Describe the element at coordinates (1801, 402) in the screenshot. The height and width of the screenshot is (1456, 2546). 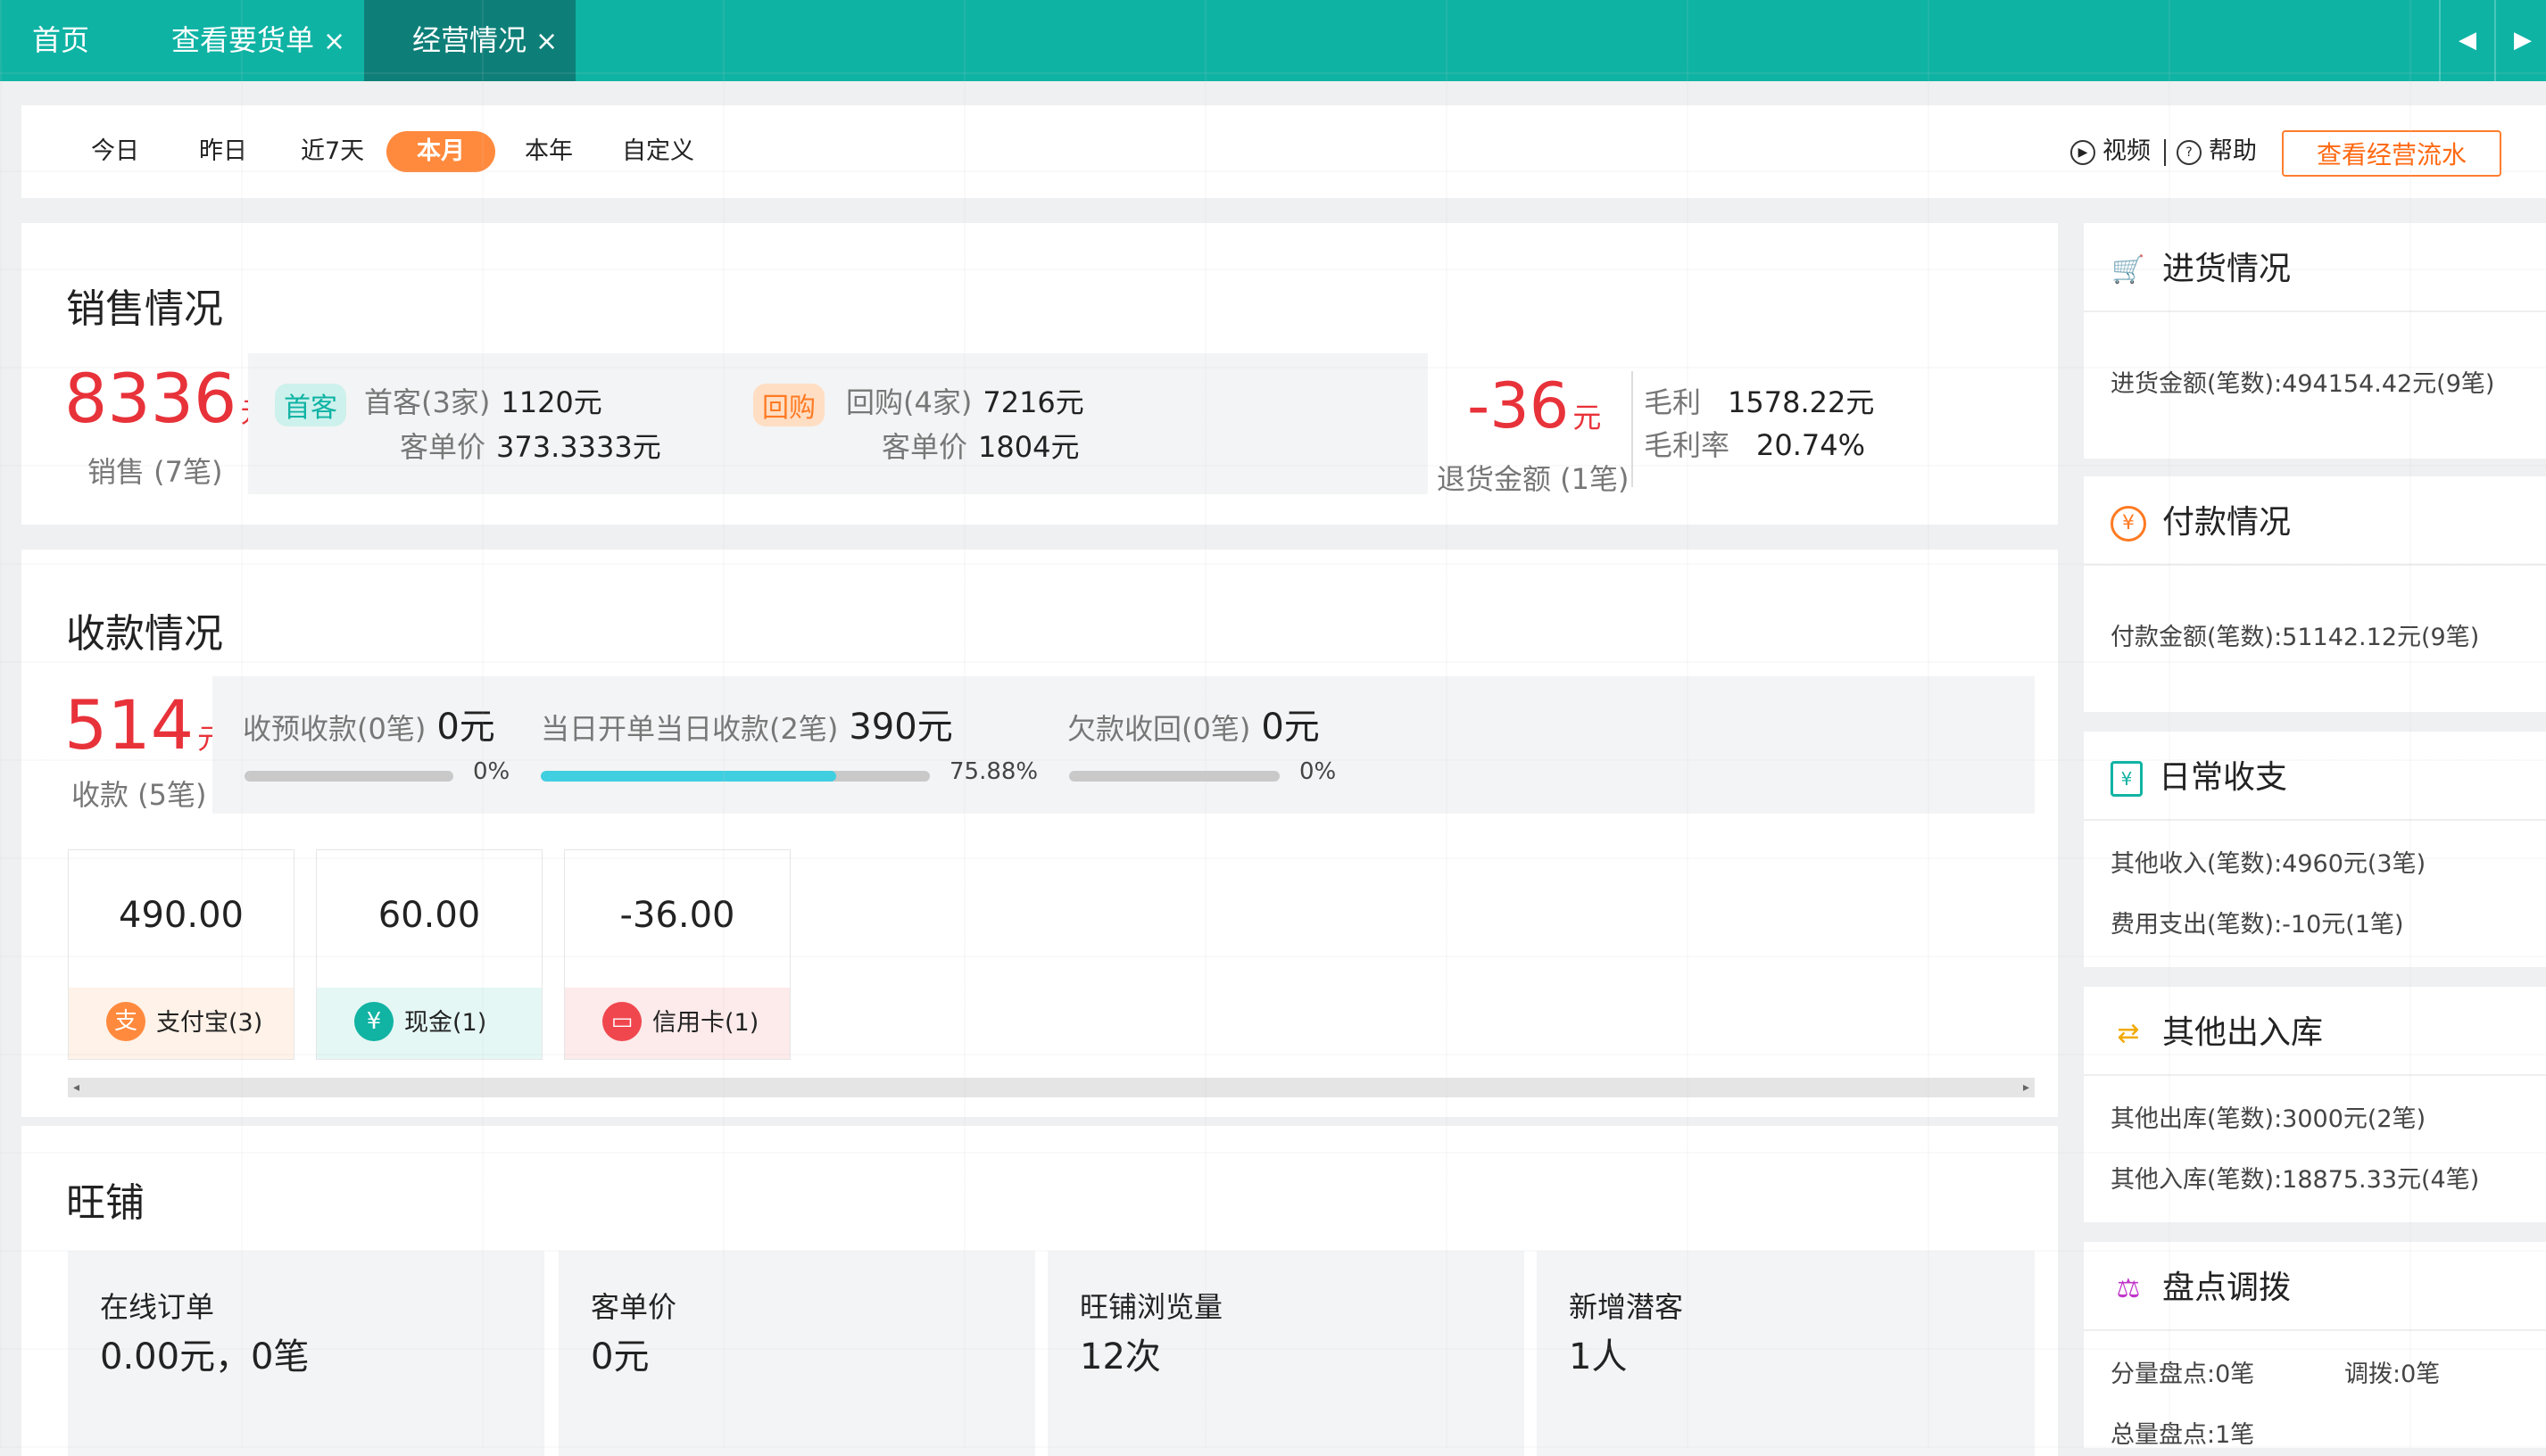
I see `gross-profit-value: 1578.22元` at that location.